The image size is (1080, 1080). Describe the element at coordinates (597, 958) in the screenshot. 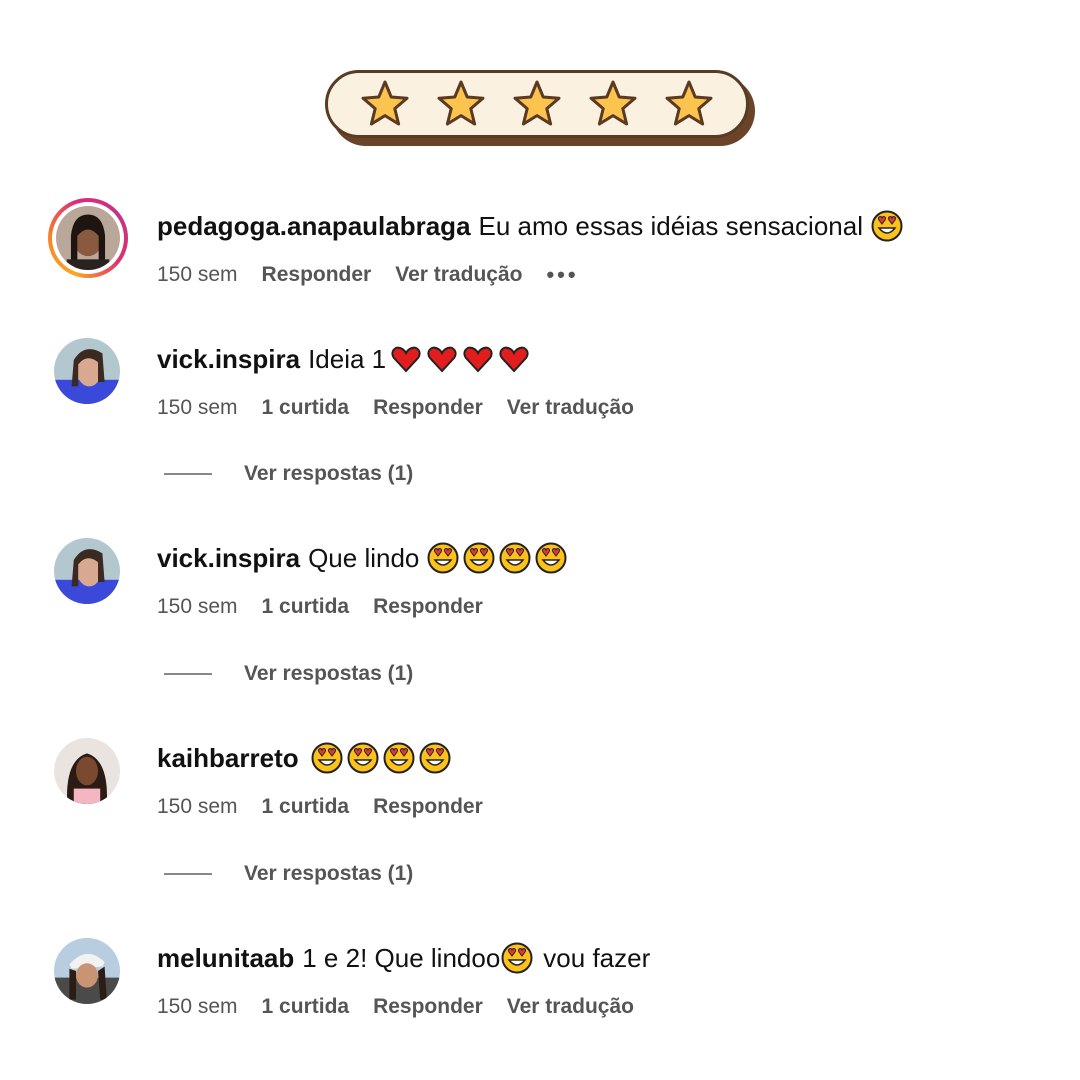

I see `comment-text-after: vou fazer` at that location.